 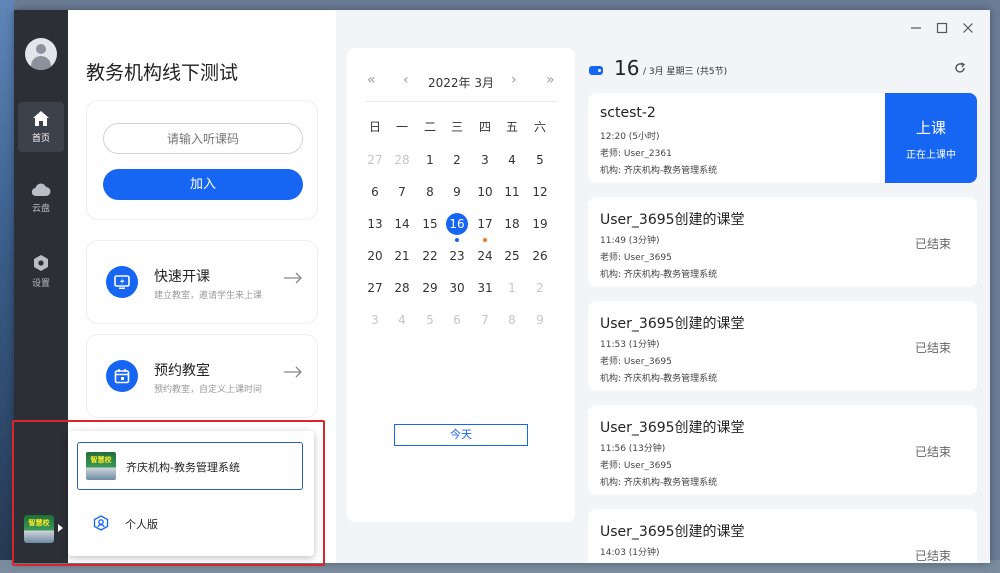 I want to click on org-menu-item-selected: 智慧校 齐庆机构-教务管理系统, so click(x=190, y=466).